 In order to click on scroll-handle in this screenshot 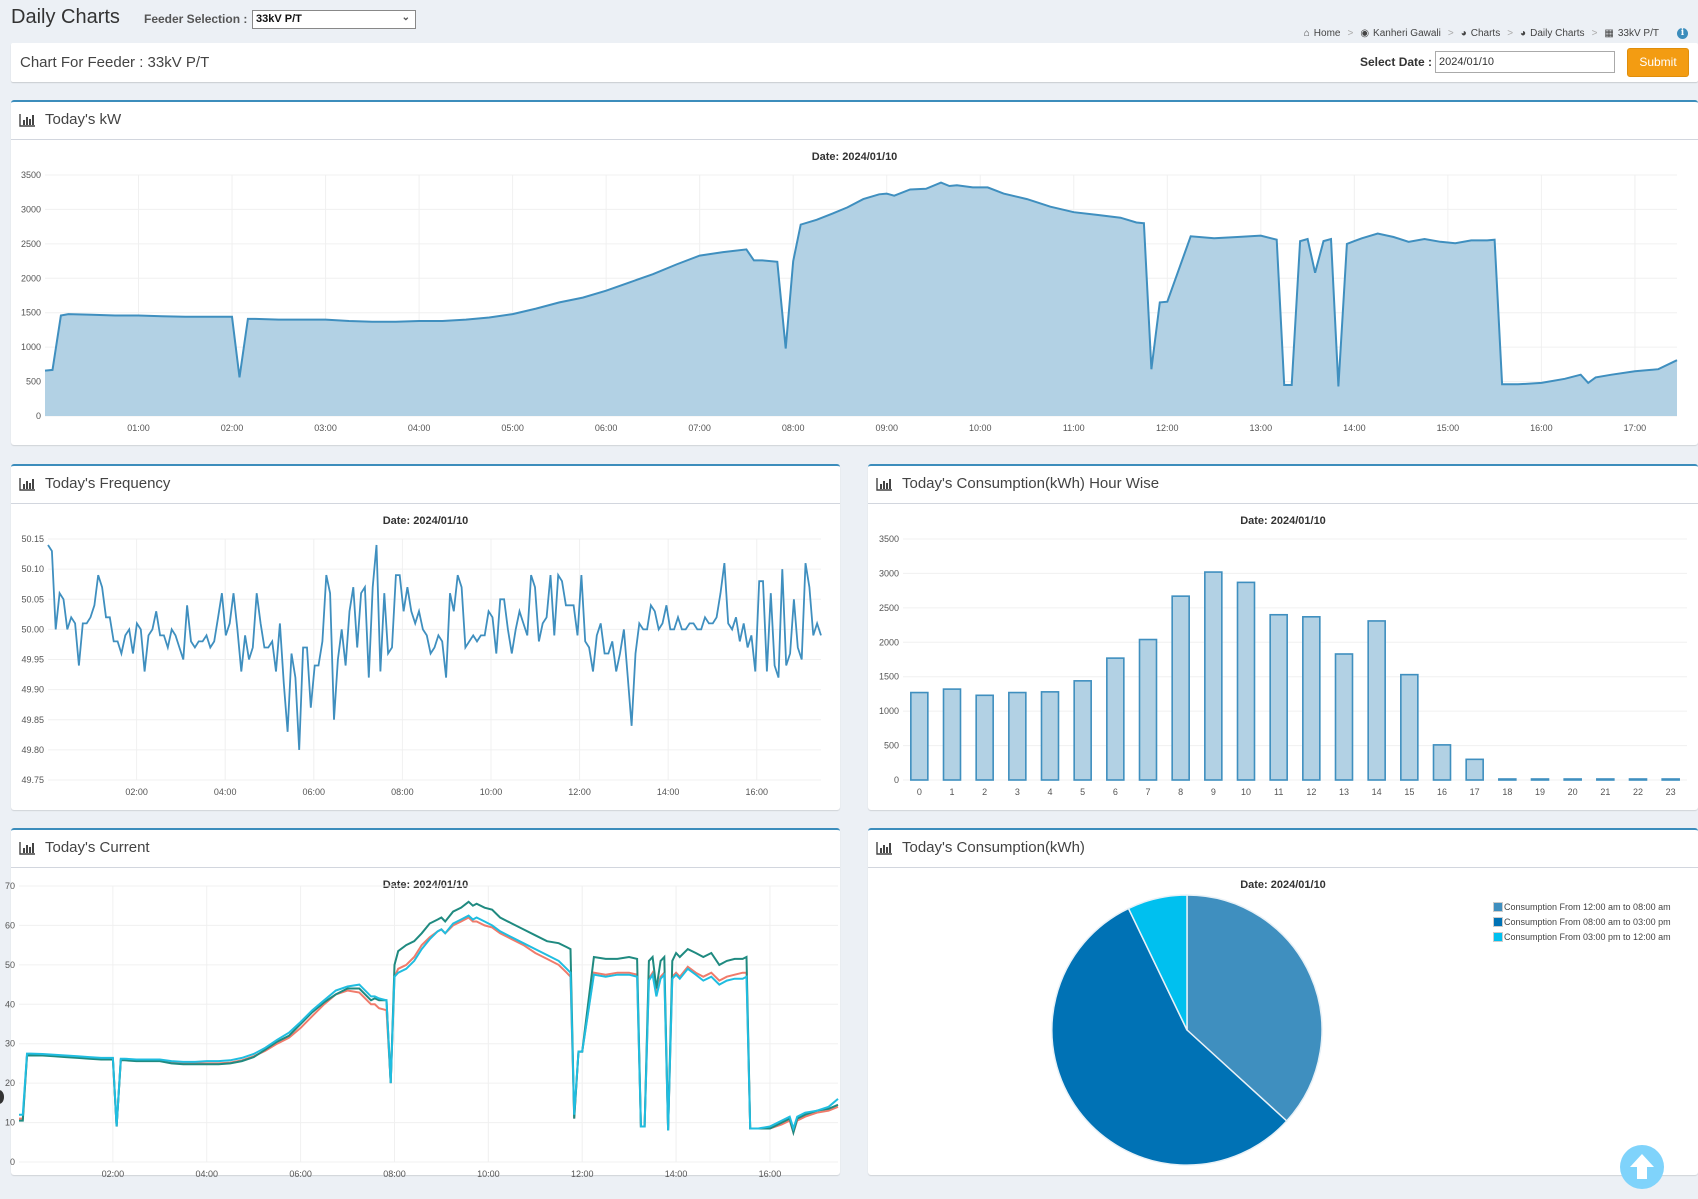, I will do `click(2, 1097)`.